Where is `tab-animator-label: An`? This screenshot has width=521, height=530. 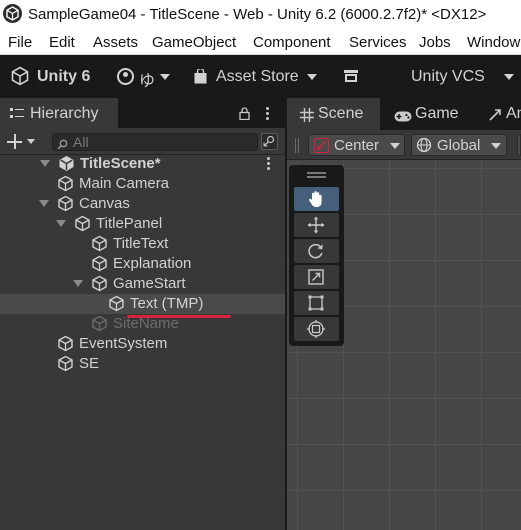
tab-animator-label: An is located at coordinates (513, 113).